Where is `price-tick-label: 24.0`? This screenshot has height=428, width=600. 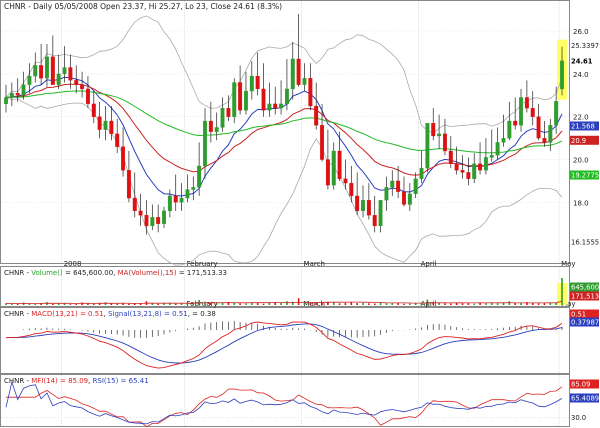
price-tick-label: 24.0 is located at coordinates (581, 75).